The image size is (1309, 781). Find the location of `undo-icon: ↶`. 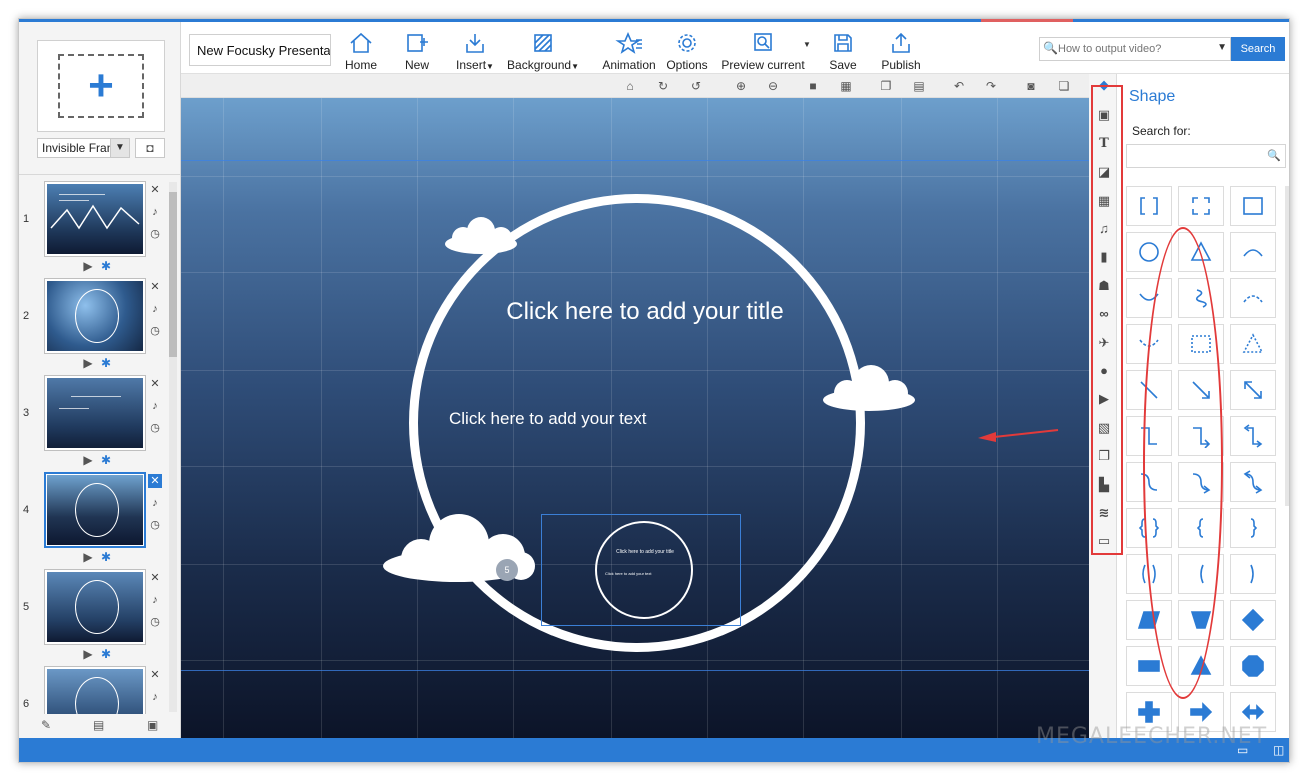

undo-icon: ↶ is located at coordinates (959, 86).